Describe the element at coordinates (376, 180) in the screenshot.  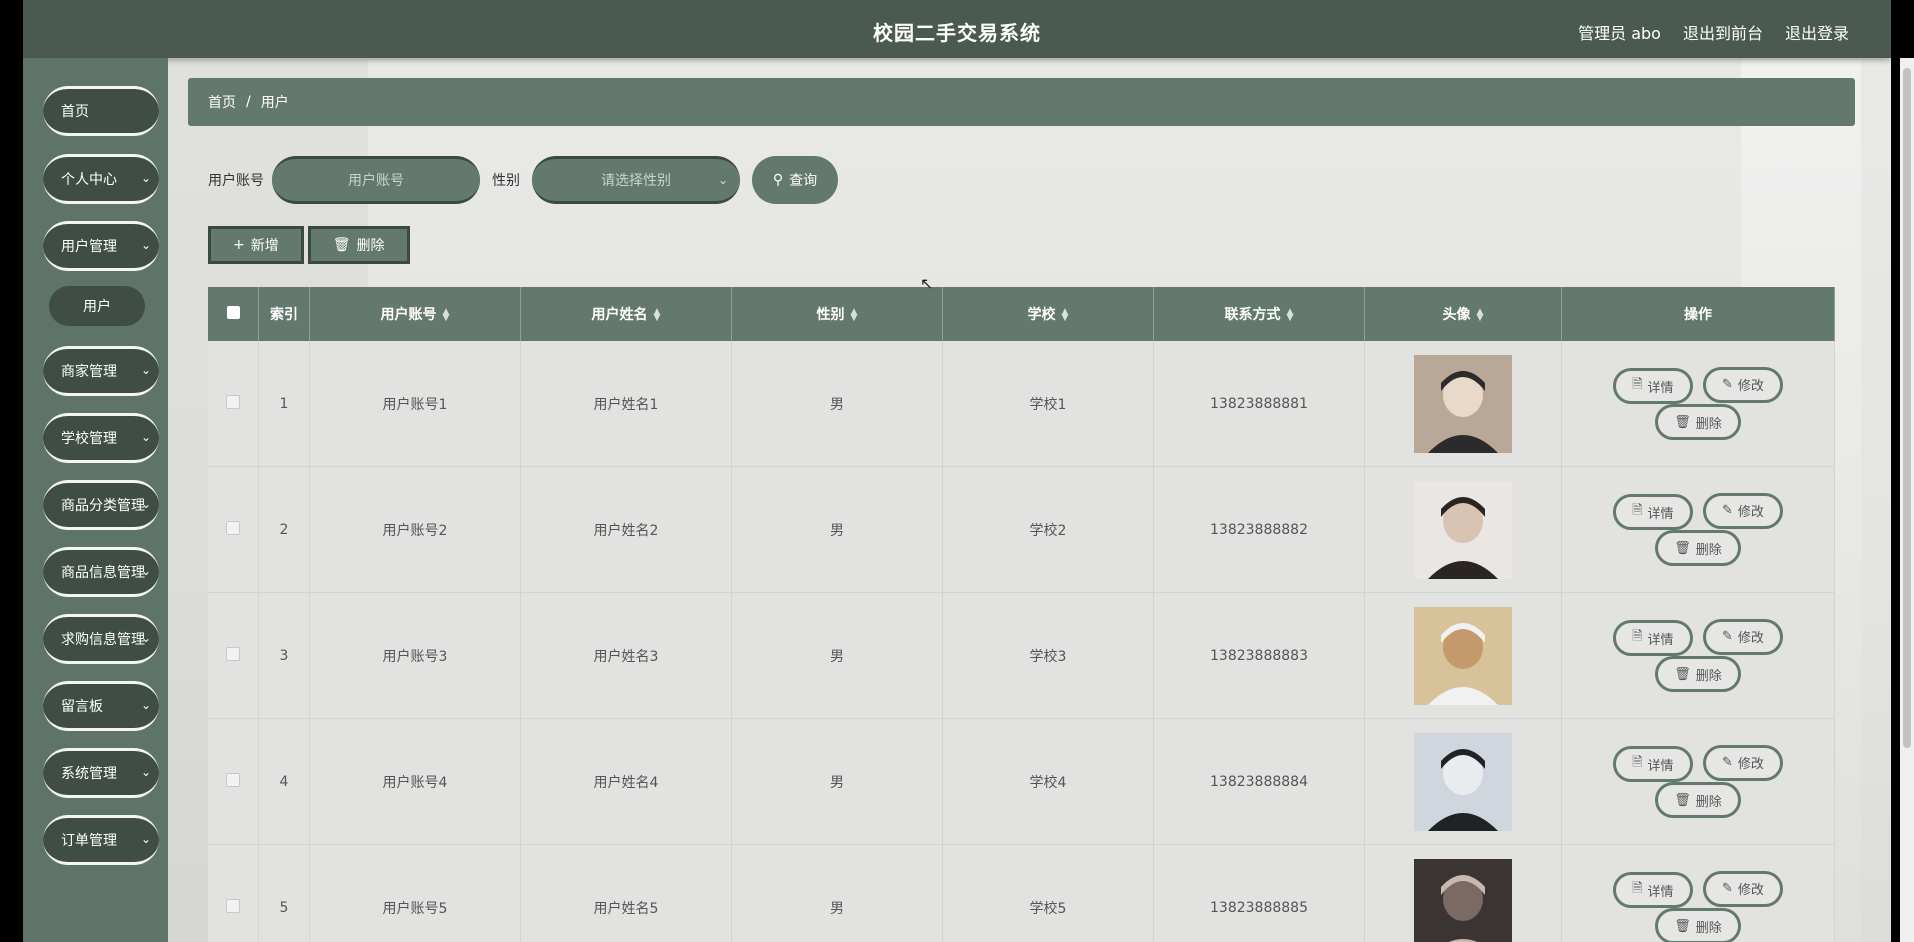
I see `account-search-input: 用户账号` at that location.